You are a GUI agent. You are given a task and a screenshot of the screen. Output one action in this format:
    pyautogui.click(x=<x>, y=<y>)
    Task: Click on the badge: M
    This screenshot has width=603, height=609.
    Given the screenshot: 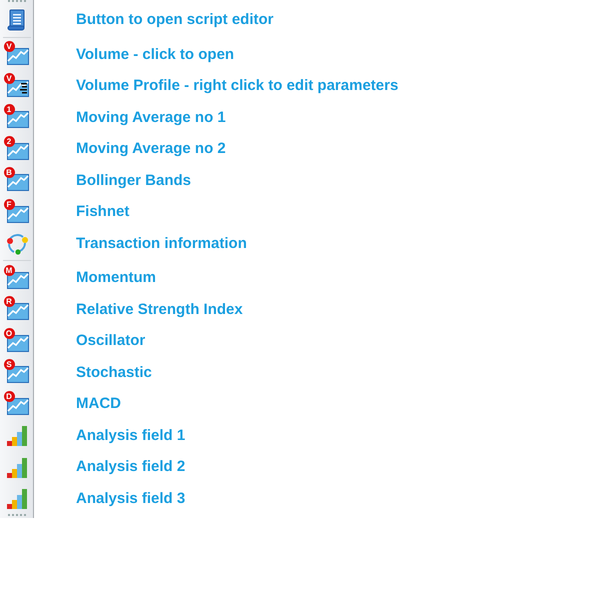 What is the action you would take?
    pyautogui.click(x=9, y=270)
    